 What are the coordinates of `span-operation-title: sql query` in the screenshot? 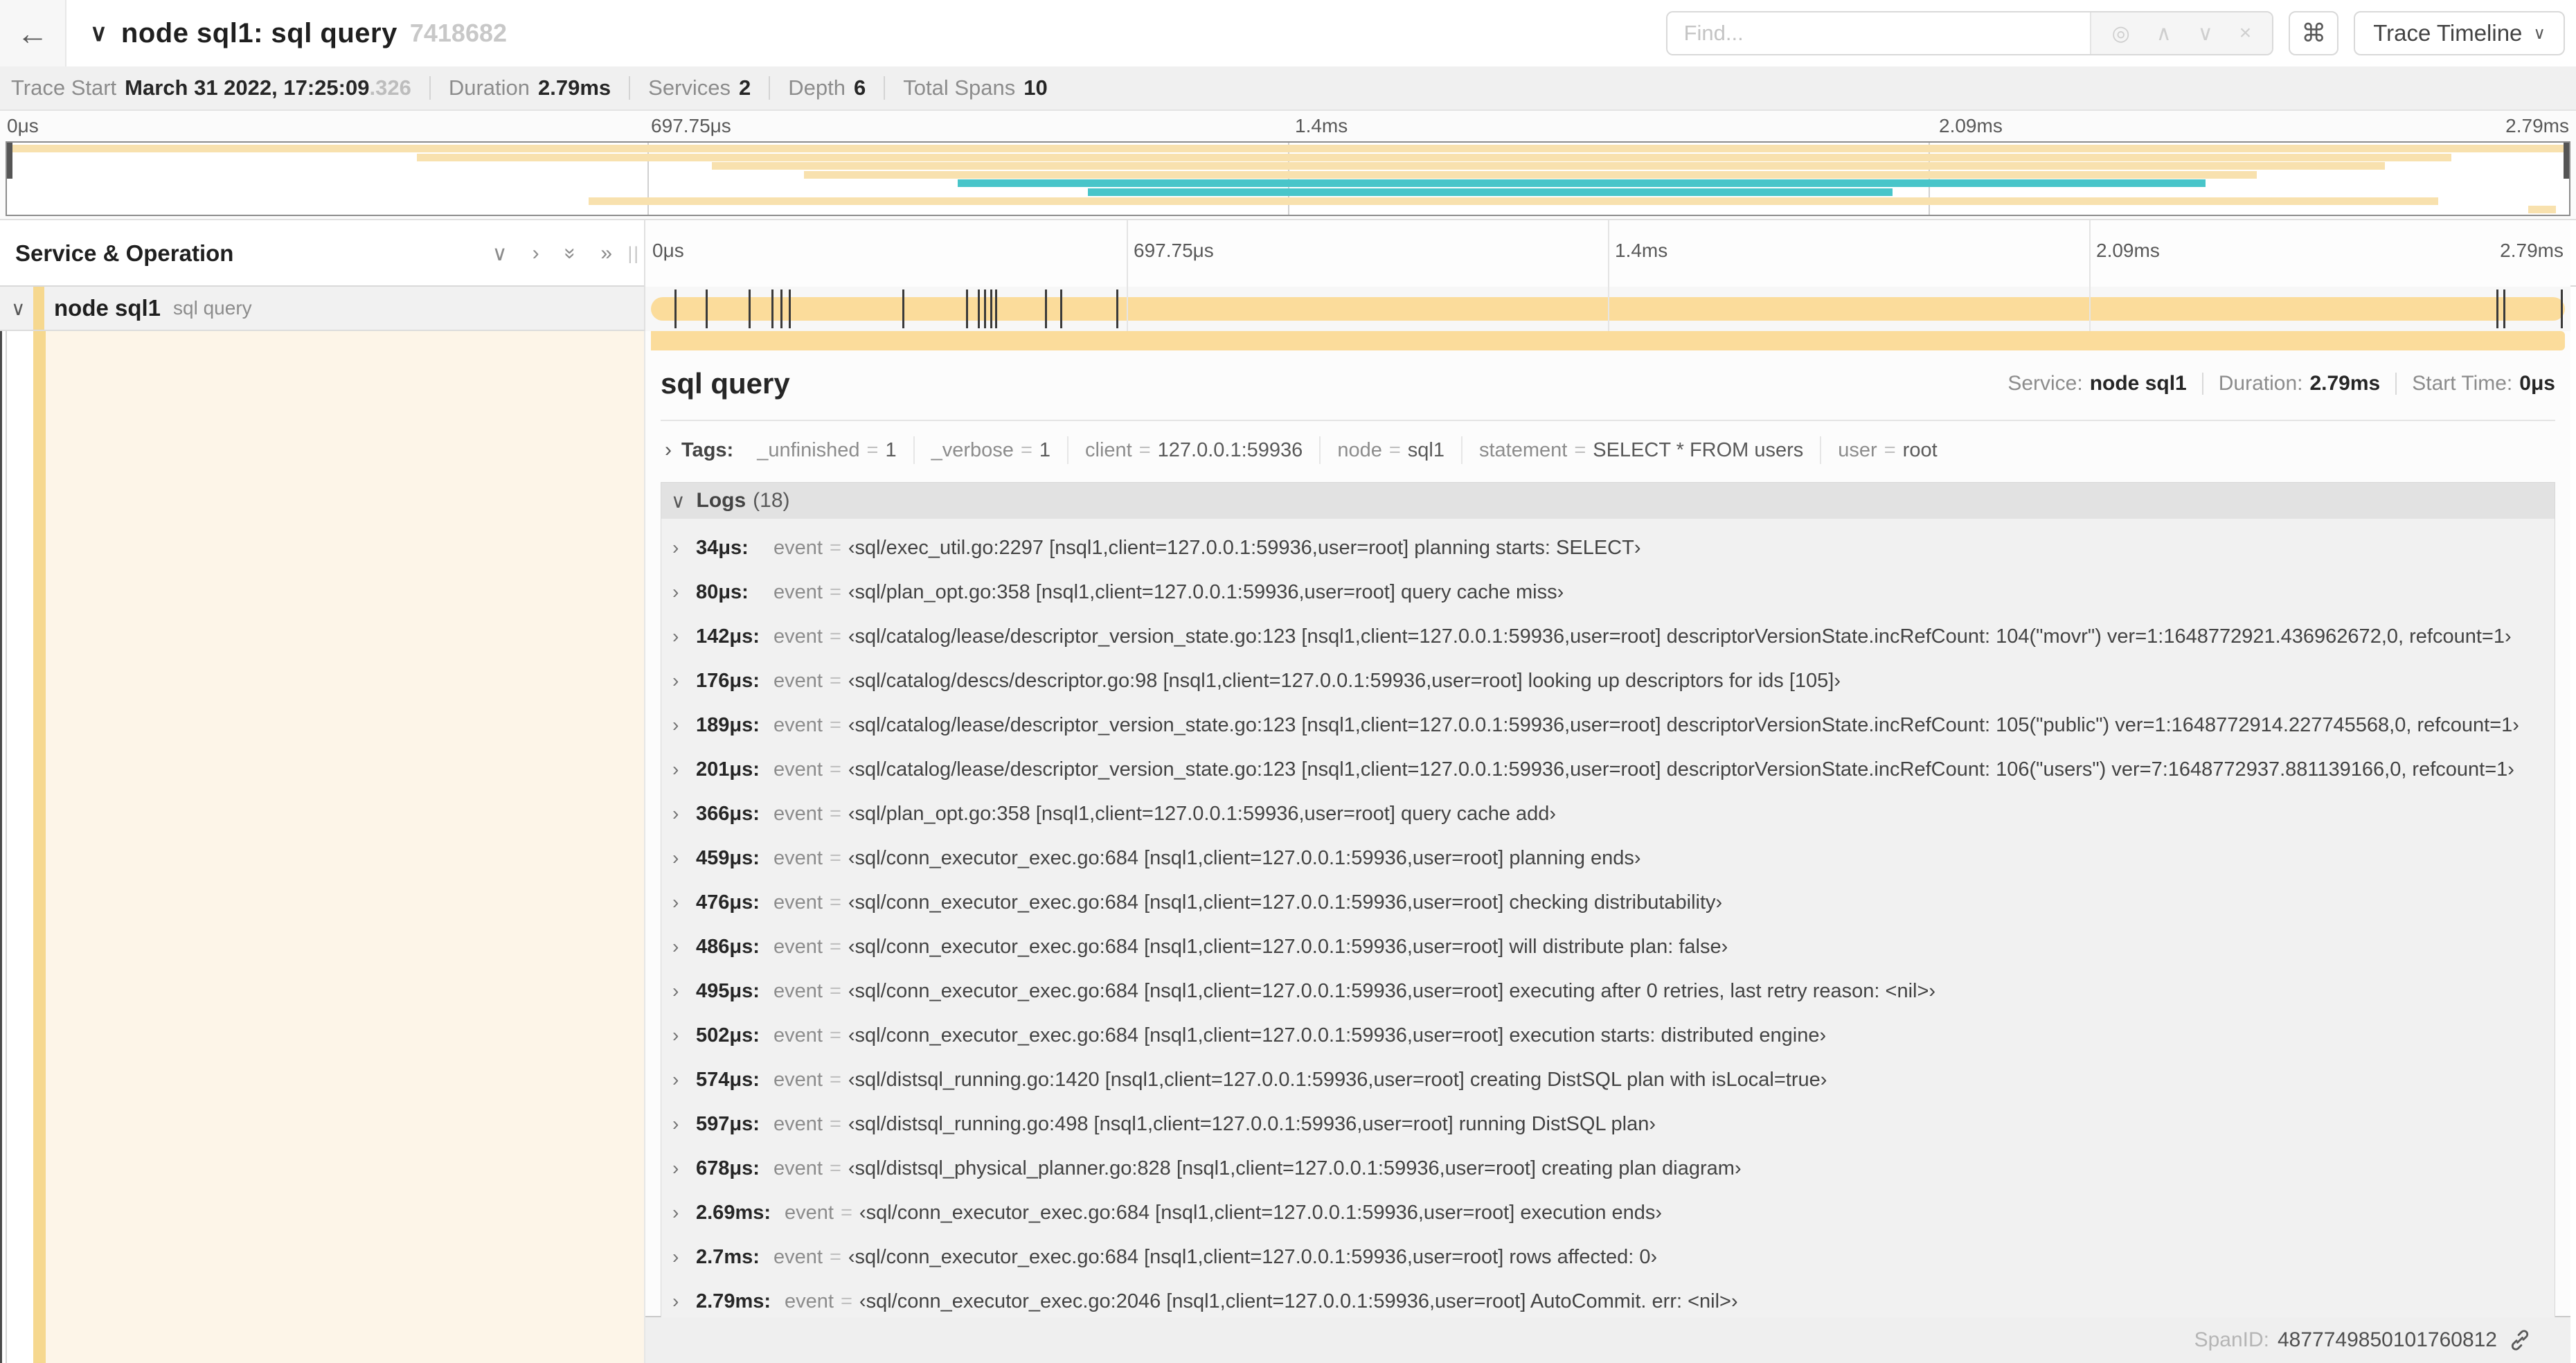 It's located at (725, 383).